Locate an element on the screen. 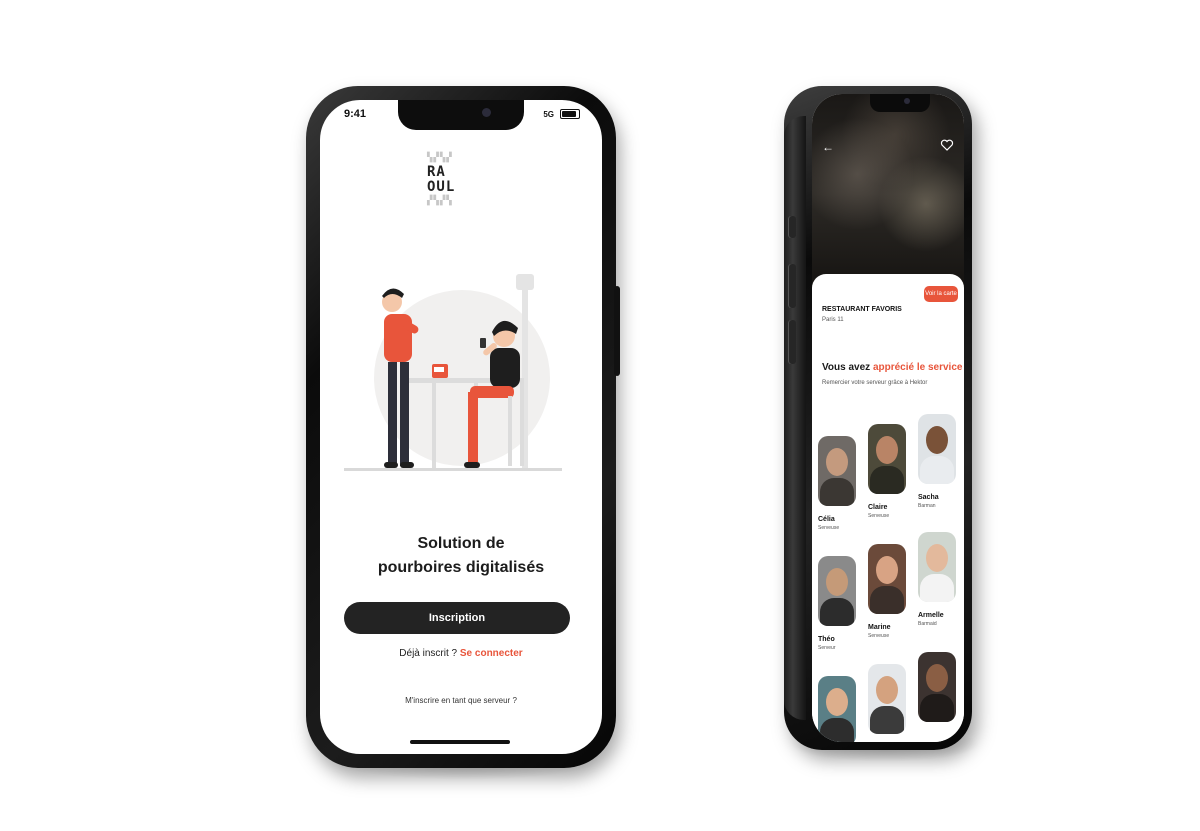 This screenshot has height=831, width=1200. phone-side-edge is located at coordinates (795, 418).